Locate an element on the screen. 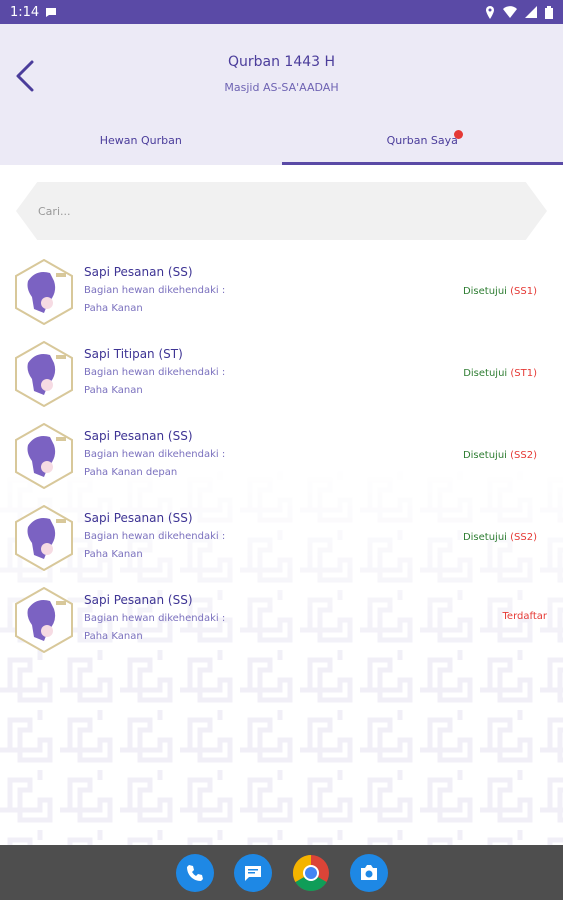 This screenshot has height=900, width=563. item-name: Sapi Titipan (ST) is located at coordinates (133, 354).